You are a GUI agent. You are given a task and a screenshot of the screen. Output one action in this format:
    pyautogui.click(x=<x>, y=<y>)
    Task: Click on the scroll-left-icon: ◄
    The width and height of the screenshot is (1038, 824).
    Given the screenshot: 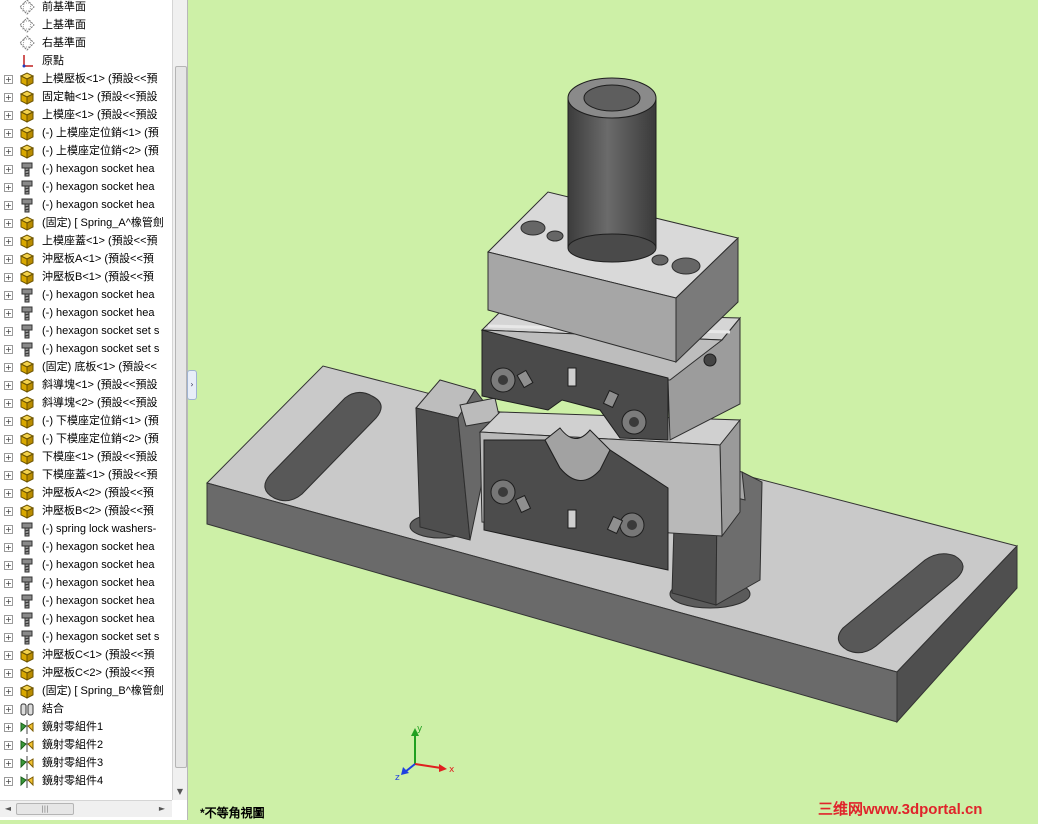 What is the action you would take?
    pyautogui.click(x=8, y=809)
    